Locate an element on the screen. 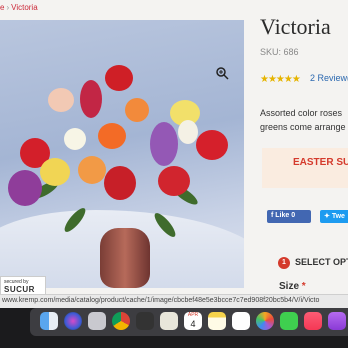 The image size is (348, 348). breadcrumb: e › Victoria is located at coordinates (19, 7).